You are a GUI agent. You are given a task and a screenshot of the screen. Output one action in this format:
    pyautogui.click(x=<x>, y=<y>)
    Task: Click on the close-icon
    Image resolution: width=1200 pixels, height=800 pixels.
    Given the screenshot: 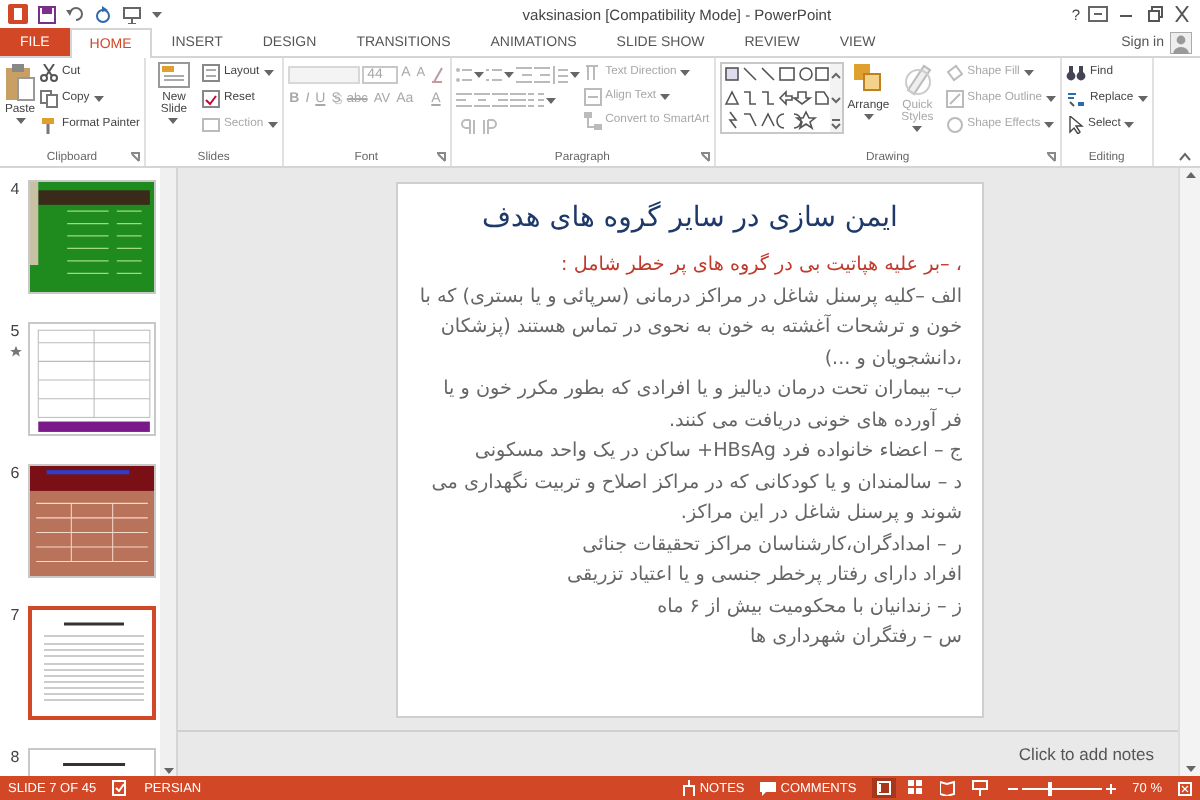 What is the action you would take?
    pyautogui.click(x=1182, y=14)
    